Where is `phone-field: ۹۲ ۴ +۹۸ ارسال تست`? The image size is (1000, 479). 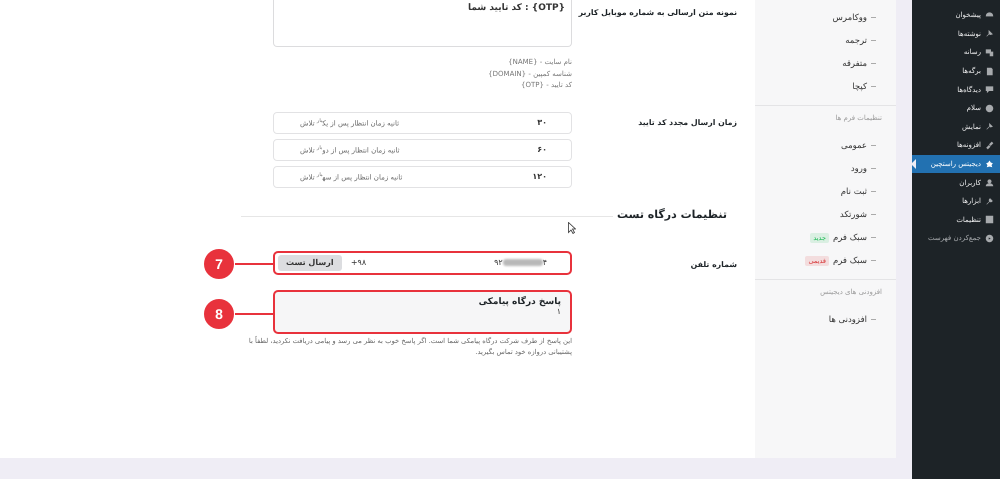
phone-field: ۹۲ ۴ +۹۸ ارسال تست is located at coordinates (422, 262).